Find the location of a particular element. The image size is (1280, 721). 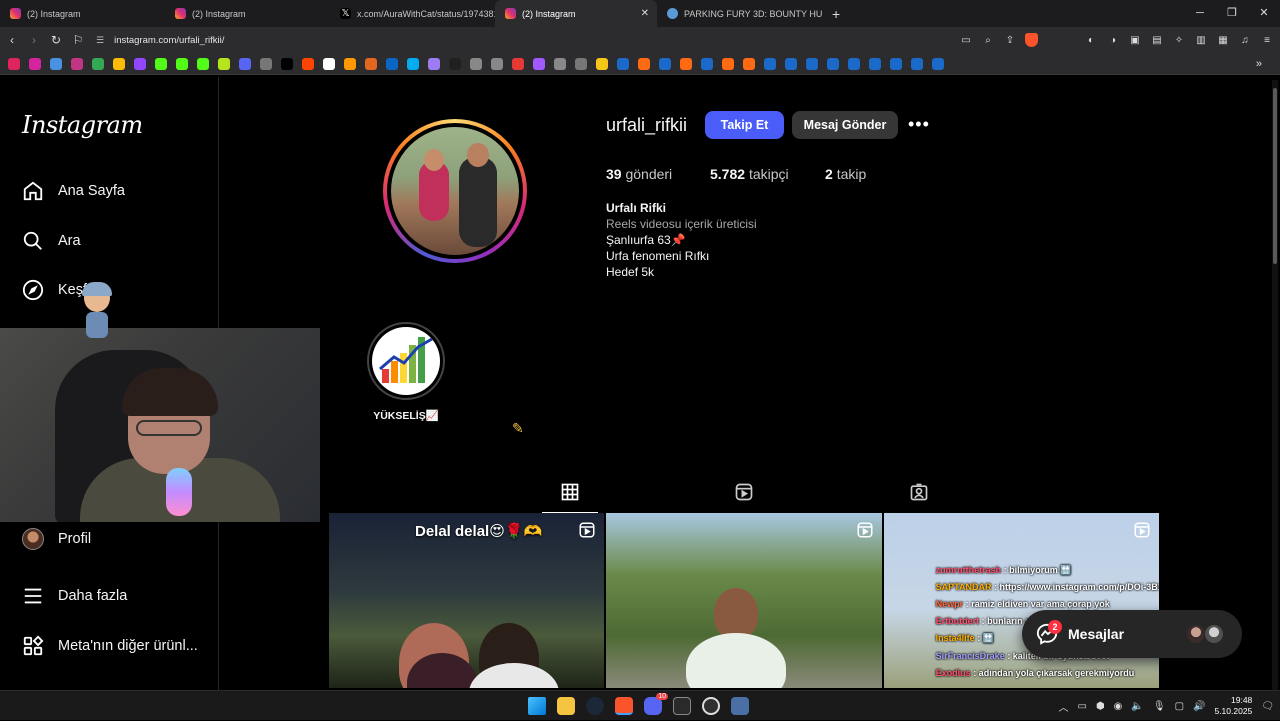

windows-start-icon is located at coordinates (537, 706).